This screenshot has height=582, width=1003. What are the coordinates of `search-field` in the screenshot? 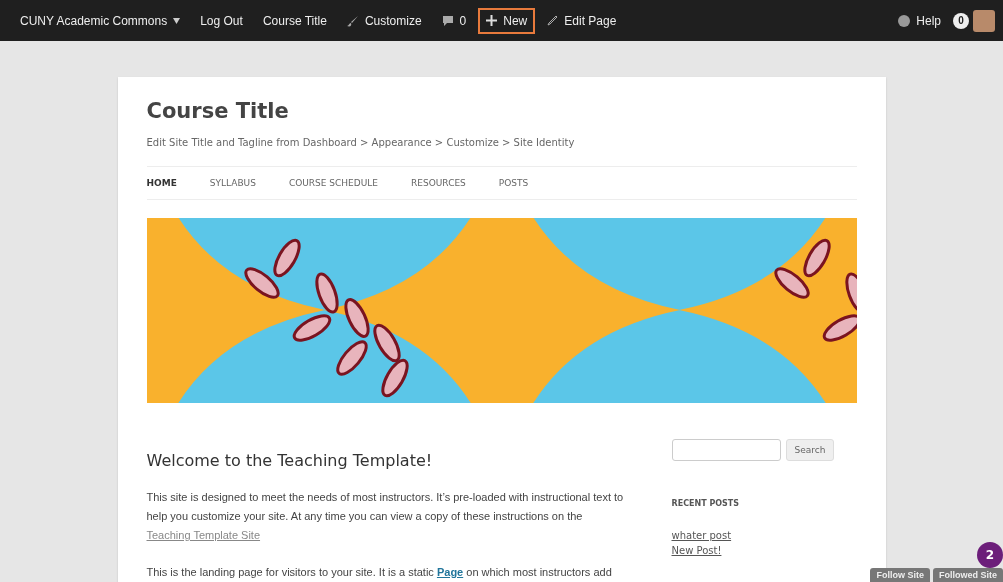 It's located at (726, 450).